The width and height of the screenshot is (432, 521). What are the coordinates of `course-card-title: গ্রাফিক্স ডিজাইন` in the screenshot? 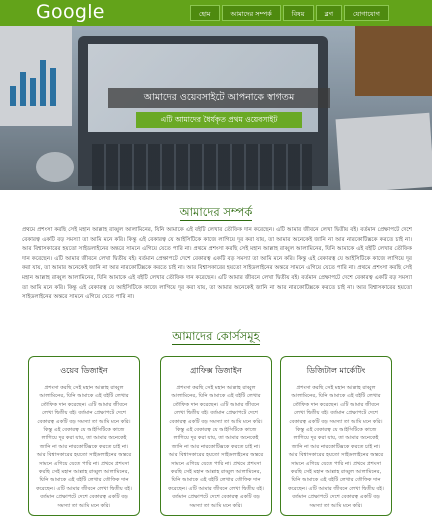 It's located at (216, 370).